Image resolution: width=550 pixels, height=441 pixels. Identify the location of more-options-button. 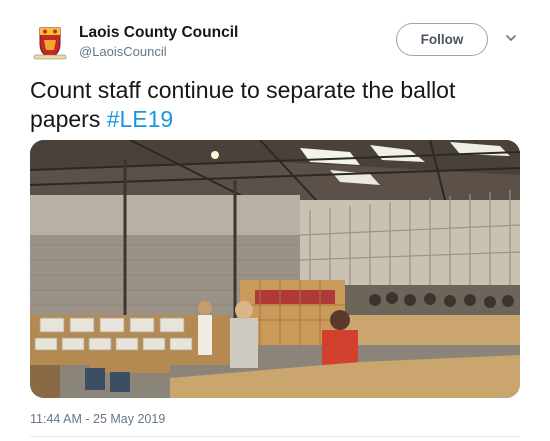
(511, 38).